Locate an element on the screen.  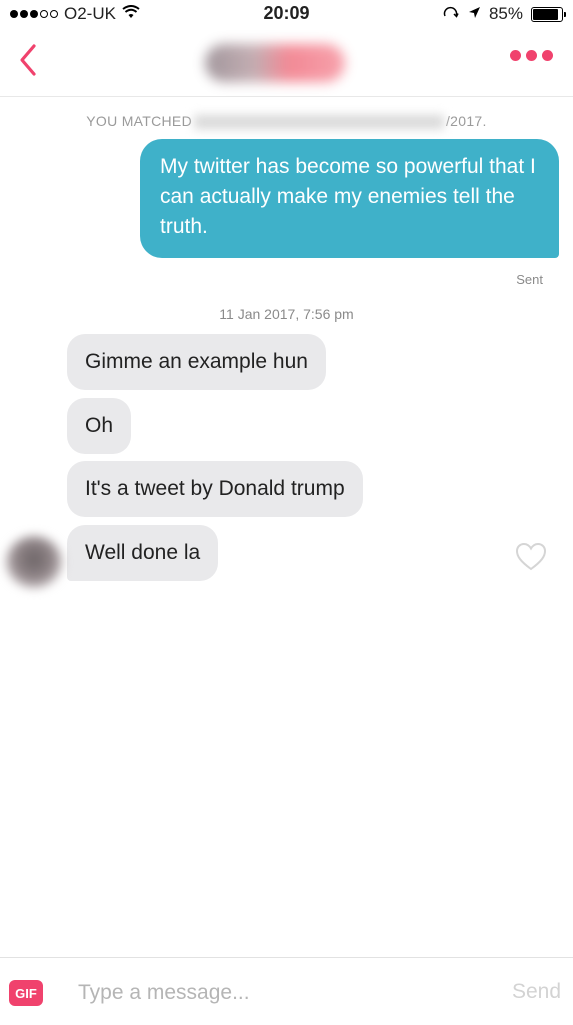
avatar is located at coordinates (34, 562).